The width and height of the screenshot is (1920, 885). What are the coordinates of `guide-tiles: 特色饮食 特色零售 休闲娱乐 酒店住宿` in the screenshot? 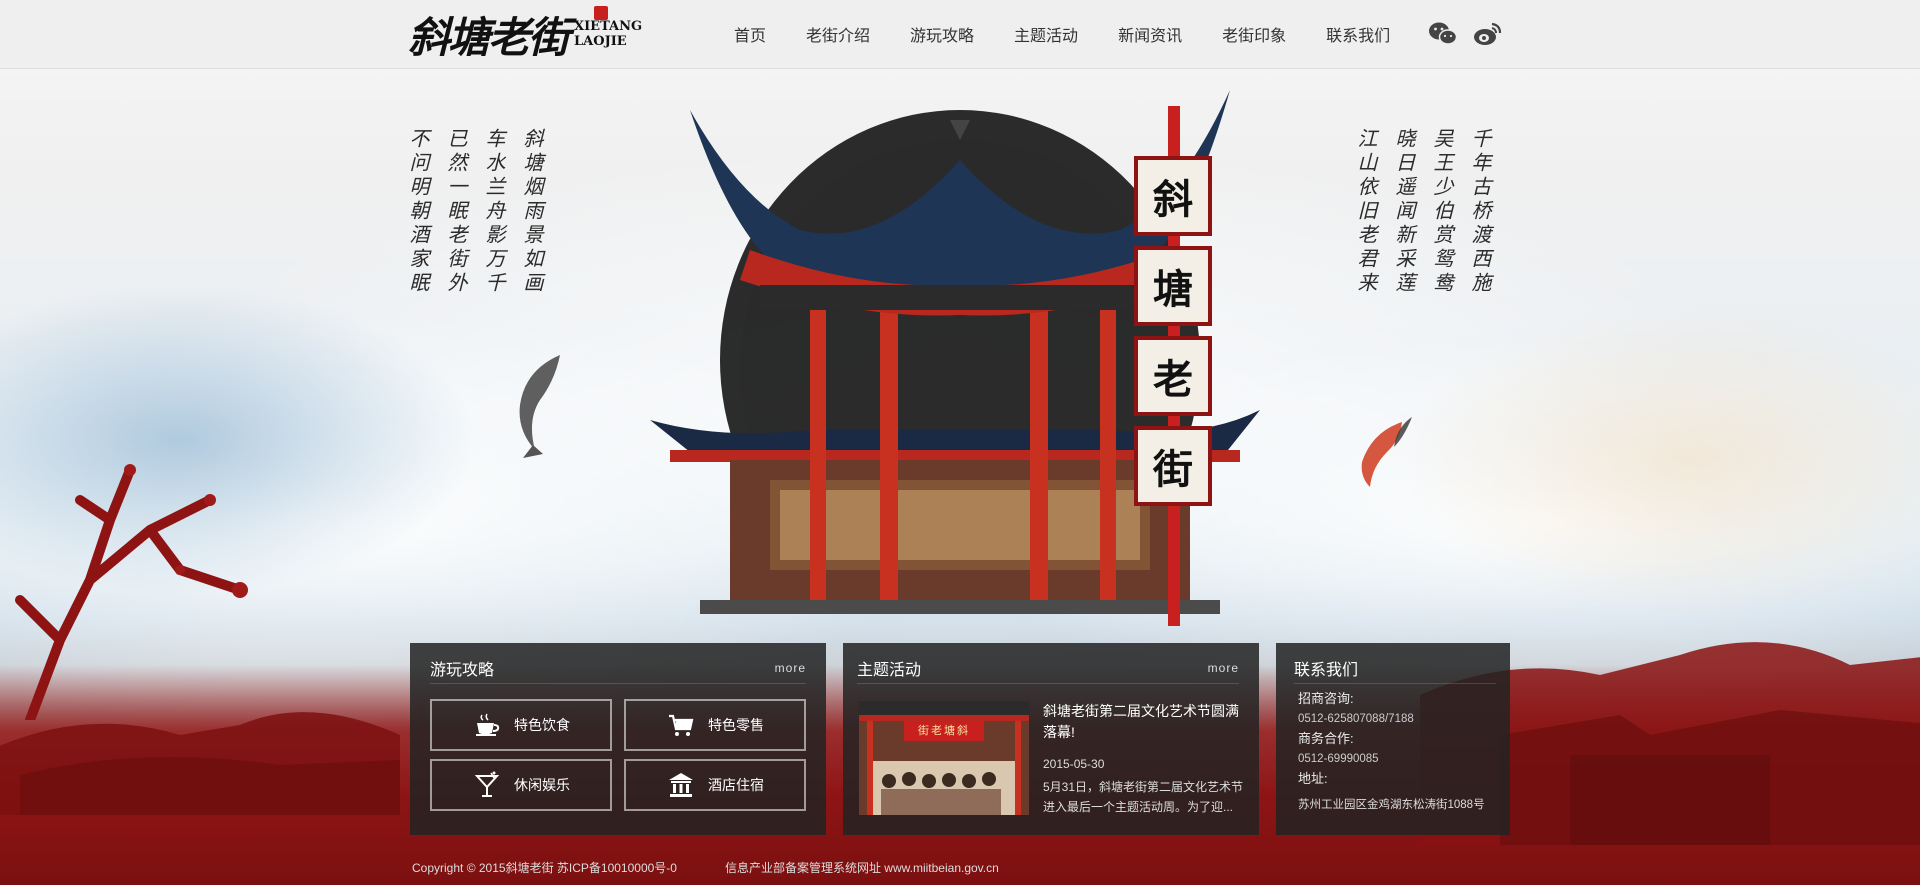 It's located at (618, 755).